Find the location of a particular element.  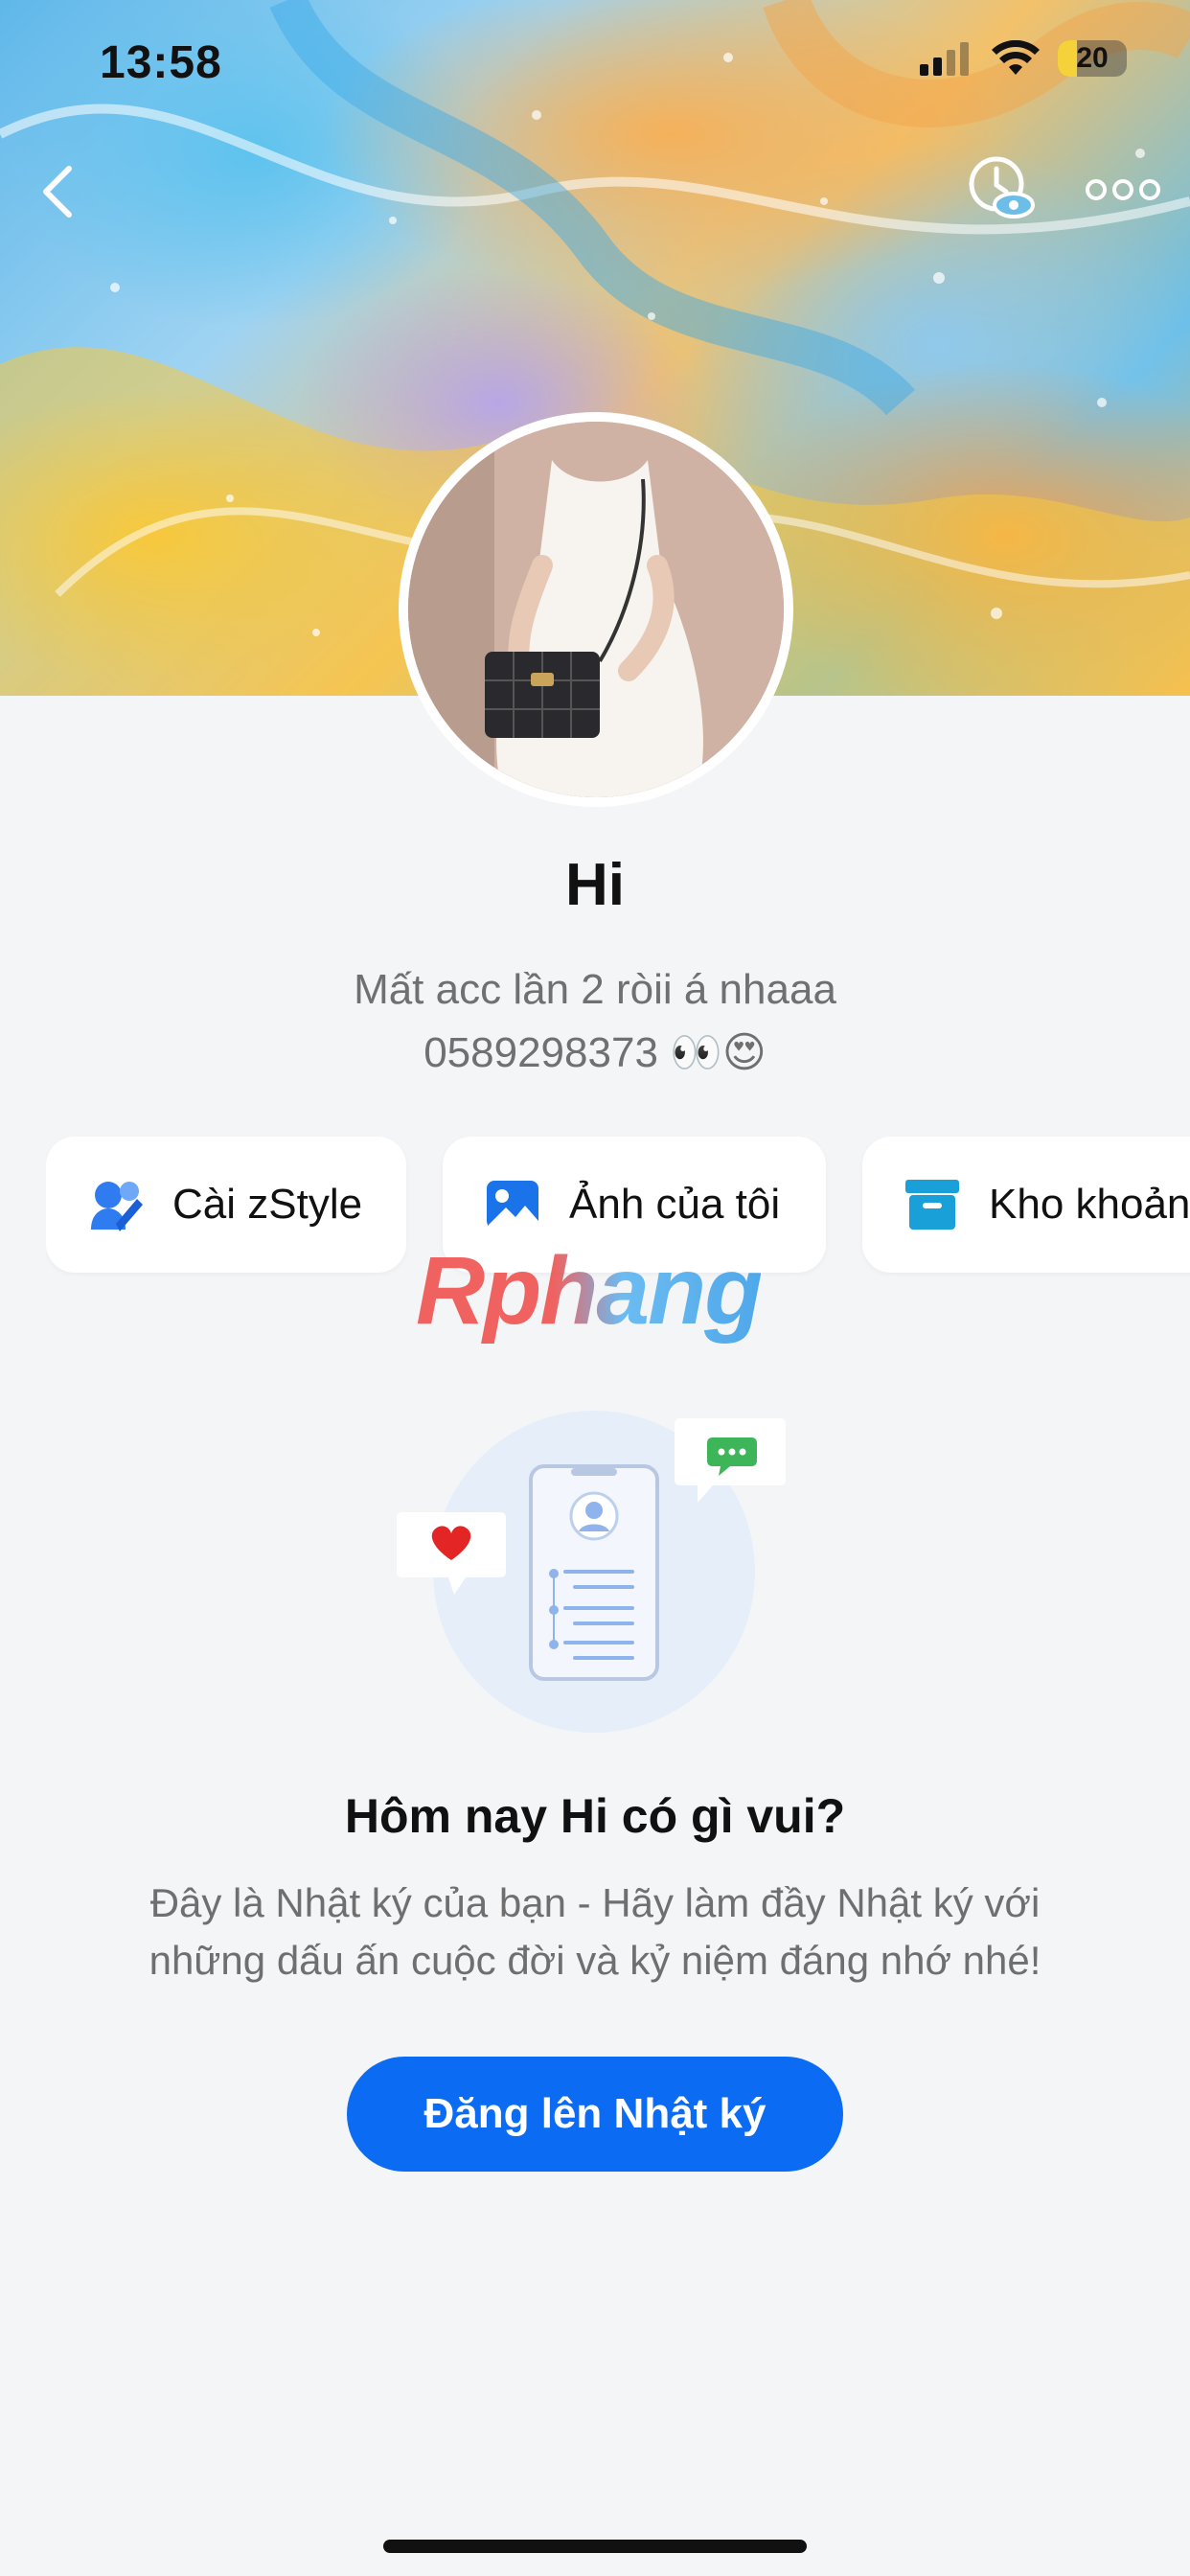

archive-button: Kho khoản is located at coordinates (1026, 1205).